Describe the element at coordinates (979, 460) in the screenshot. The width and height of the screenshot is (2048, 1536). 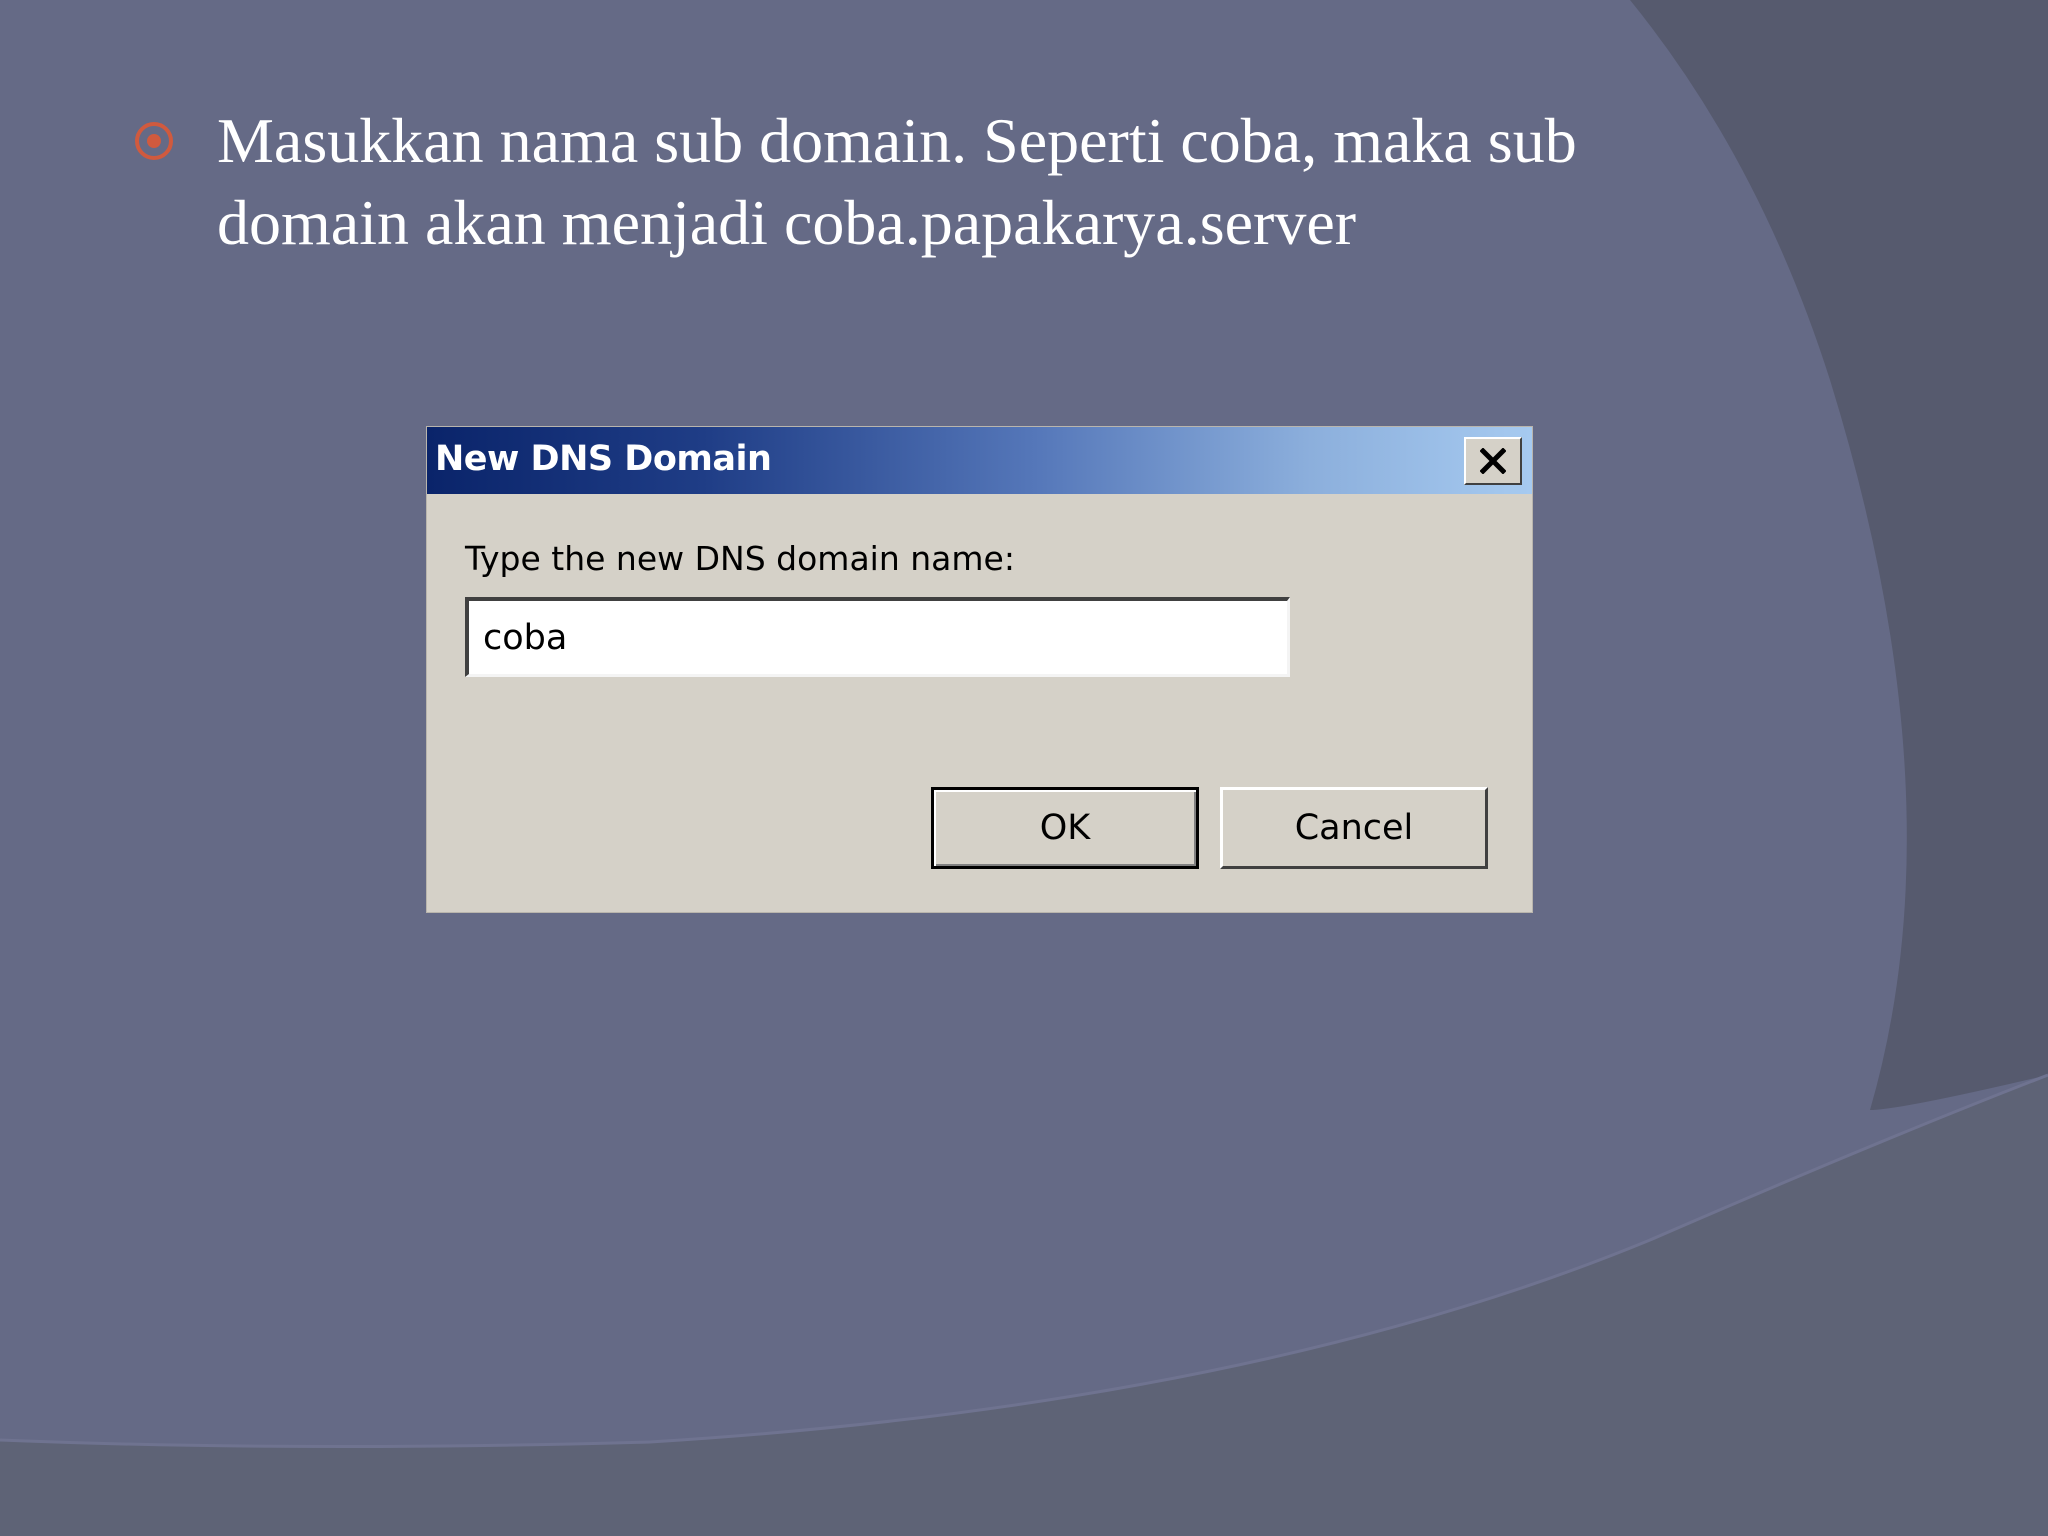
I see `dialog-titlebar: New DNS Domain` at that location.